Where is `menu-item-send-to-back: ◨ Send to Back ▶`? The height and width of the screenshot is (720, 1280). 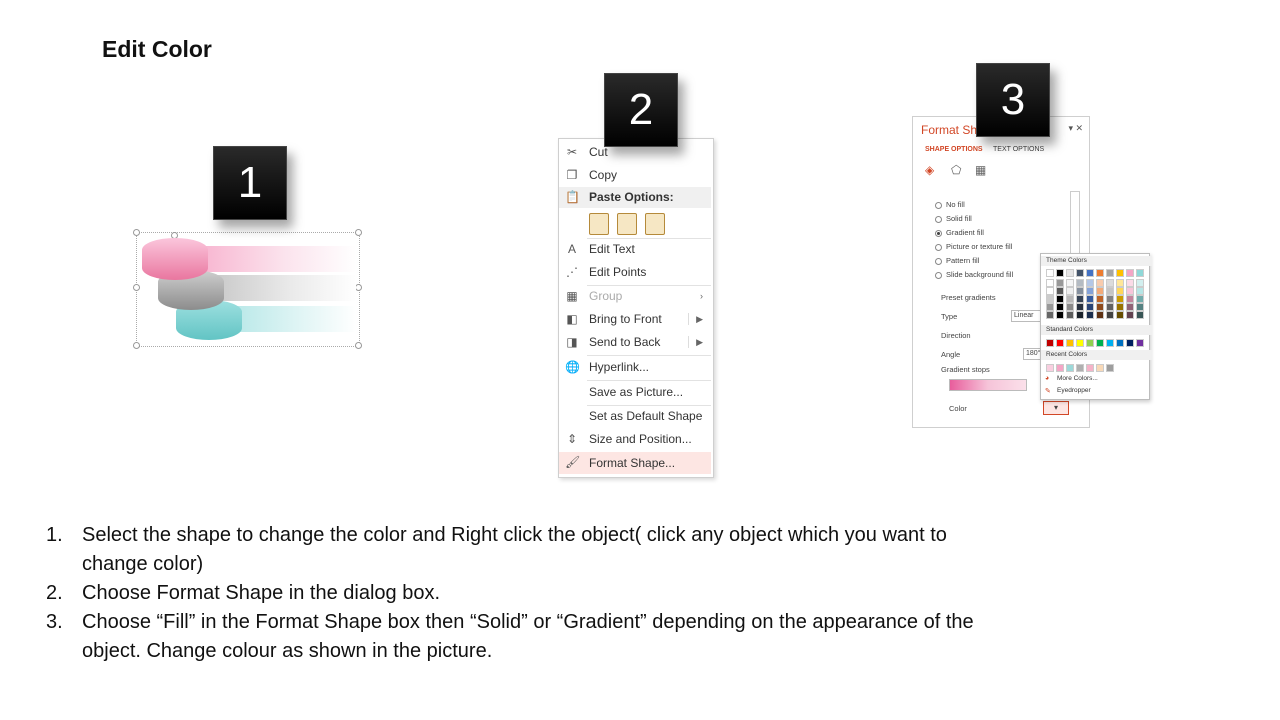 menu-item-send-to-back: ◨ Send to Back ▶ is located at coordinates (635, 342).